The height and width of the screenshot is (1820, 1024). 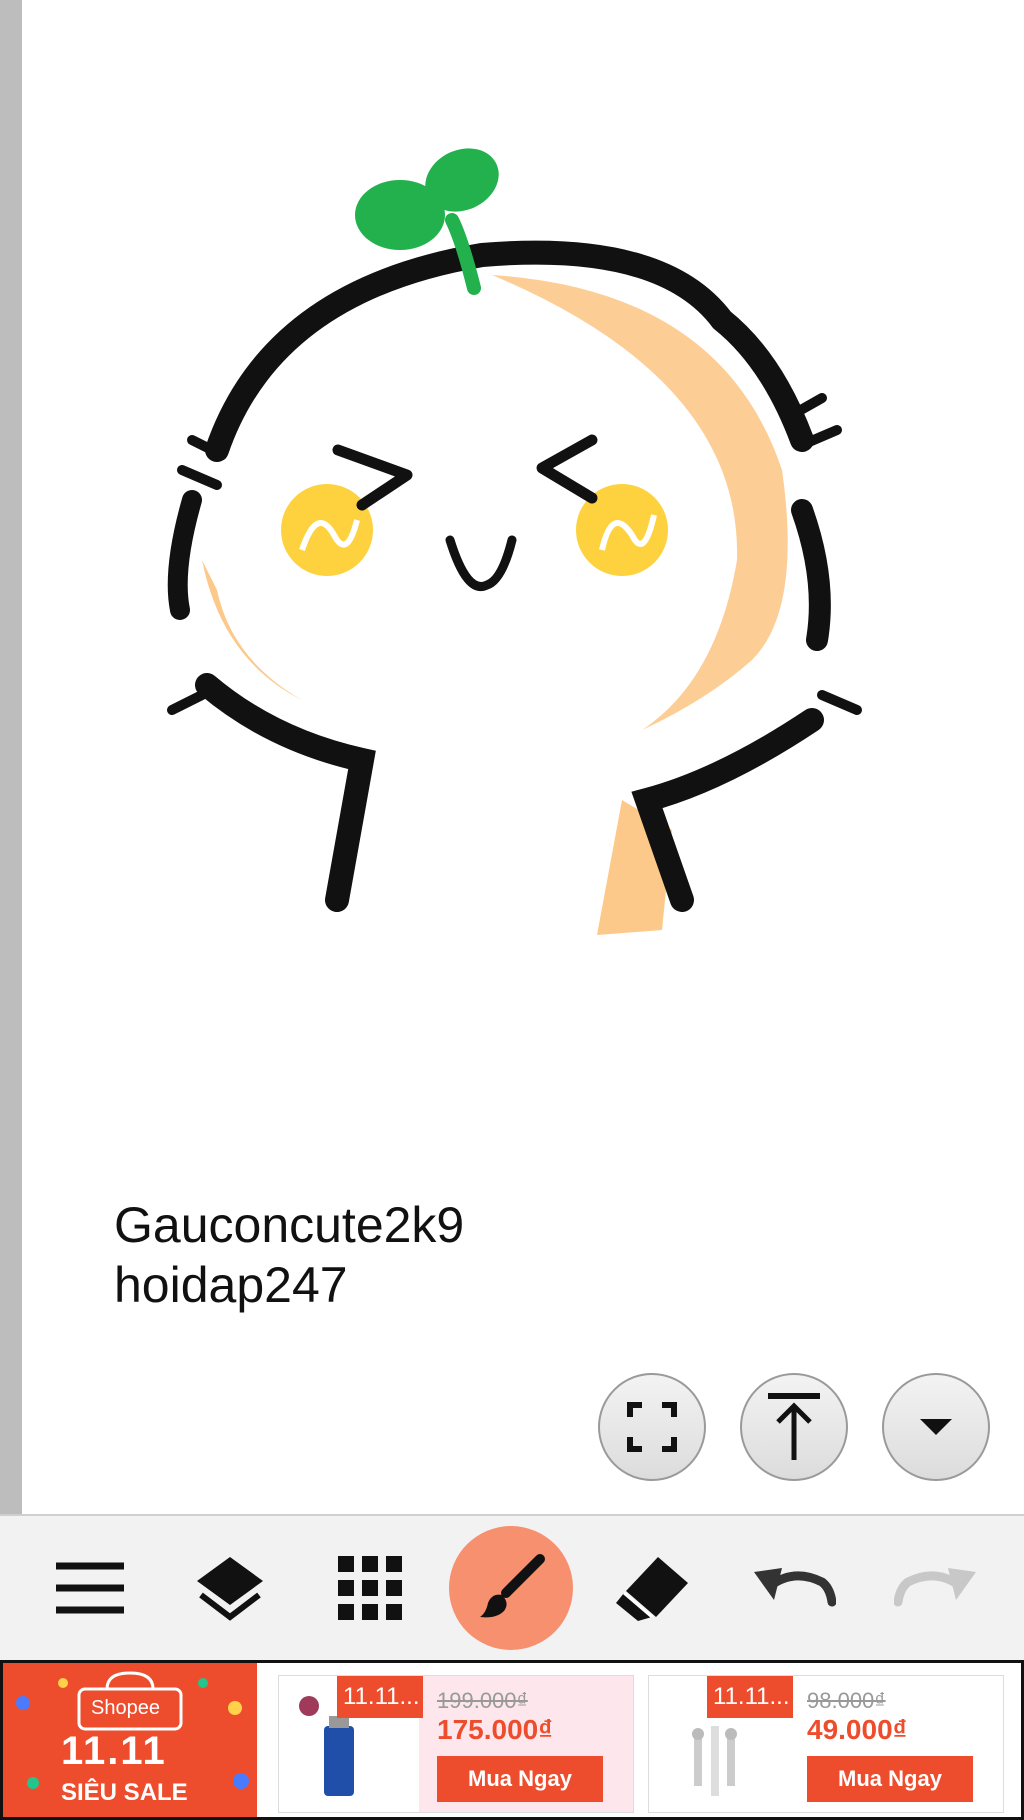 I want to click on grid-button, so click(x=370, y=1588).